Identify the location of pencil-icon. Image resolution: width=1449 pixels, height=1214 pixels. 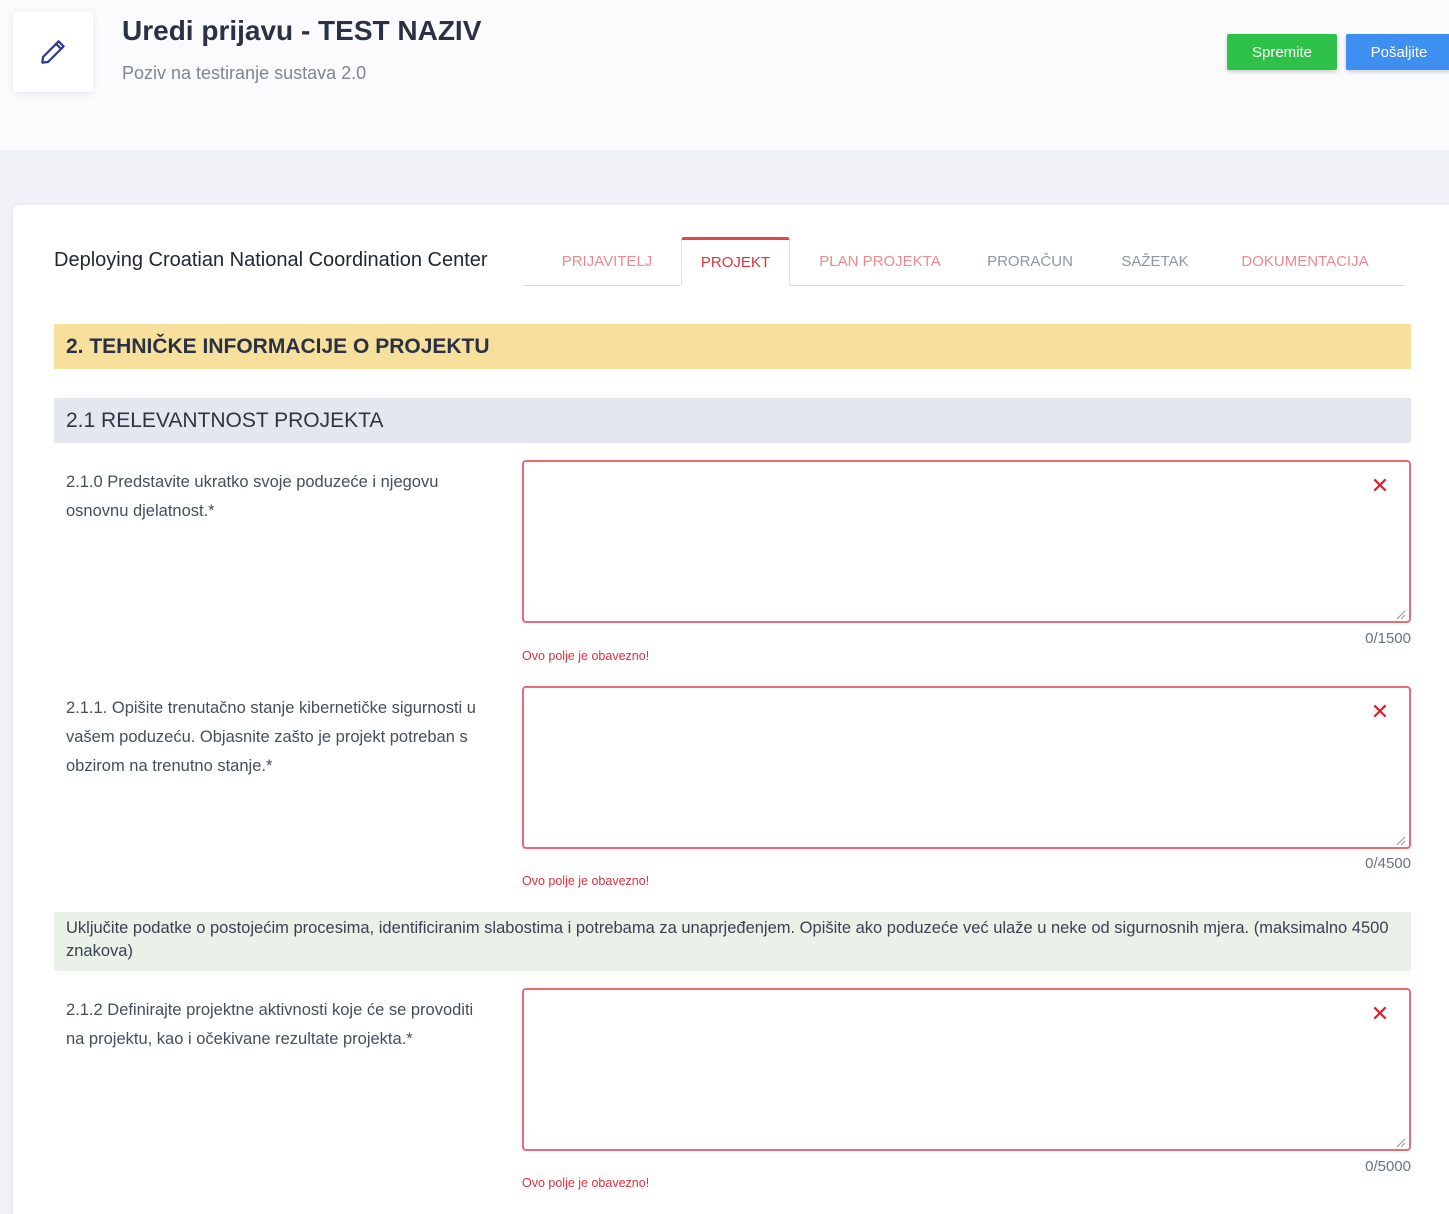
(53, 52).